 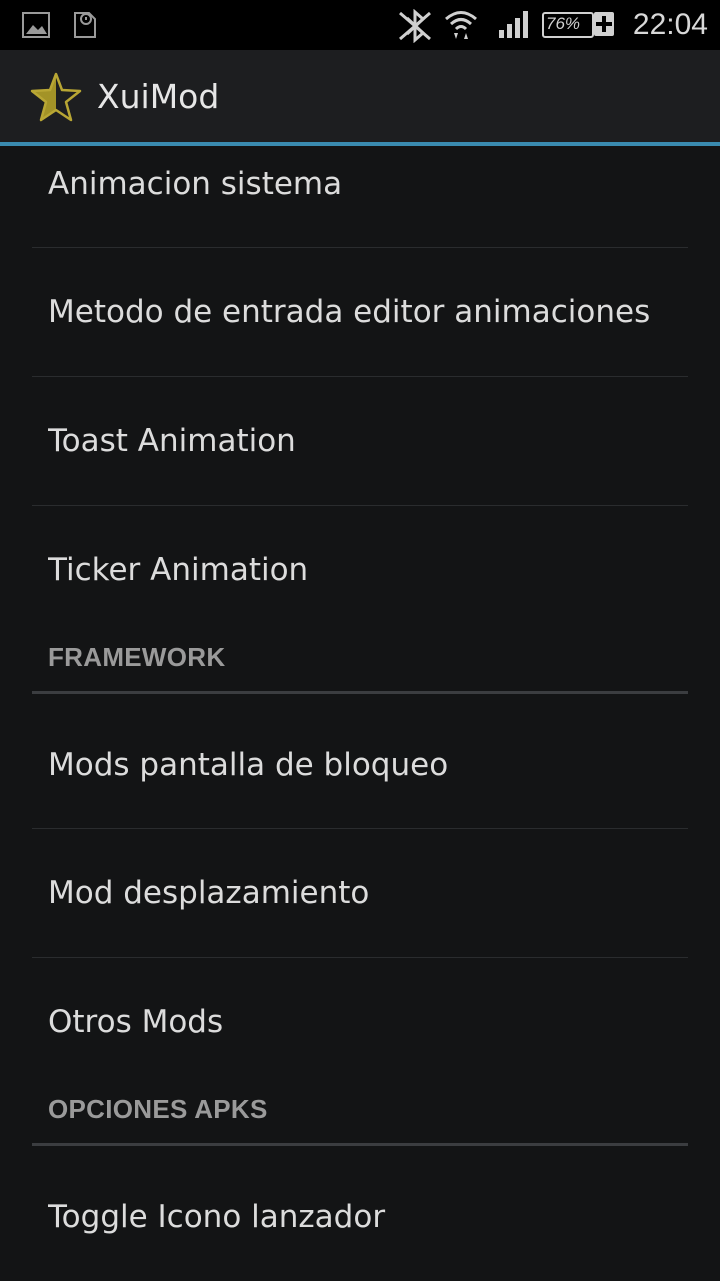 I want to click on star-icon, so click(x=56, y=97).